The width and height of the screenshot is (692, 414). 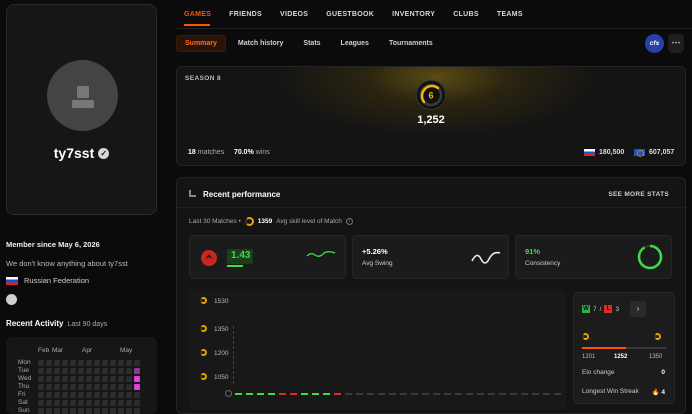 What do you see at coordinates (413, 14) in the screenshot?
I see `tab-inventory: INVENTORY` at bounding box center [413, 14].